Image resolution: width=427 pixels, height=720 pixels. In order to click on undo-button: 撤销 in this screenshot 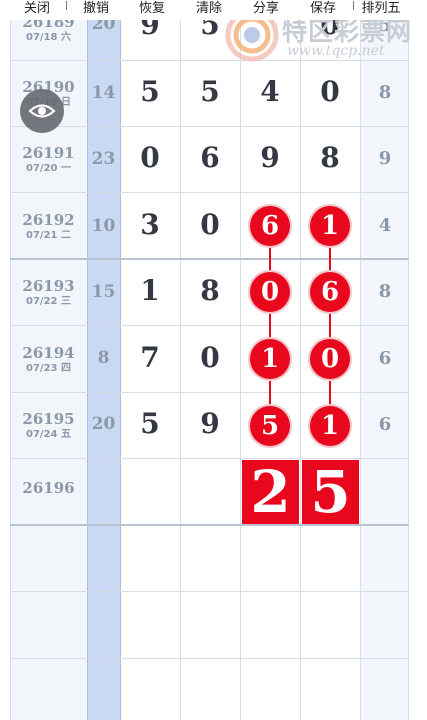, I will do `click(96, 10)`.